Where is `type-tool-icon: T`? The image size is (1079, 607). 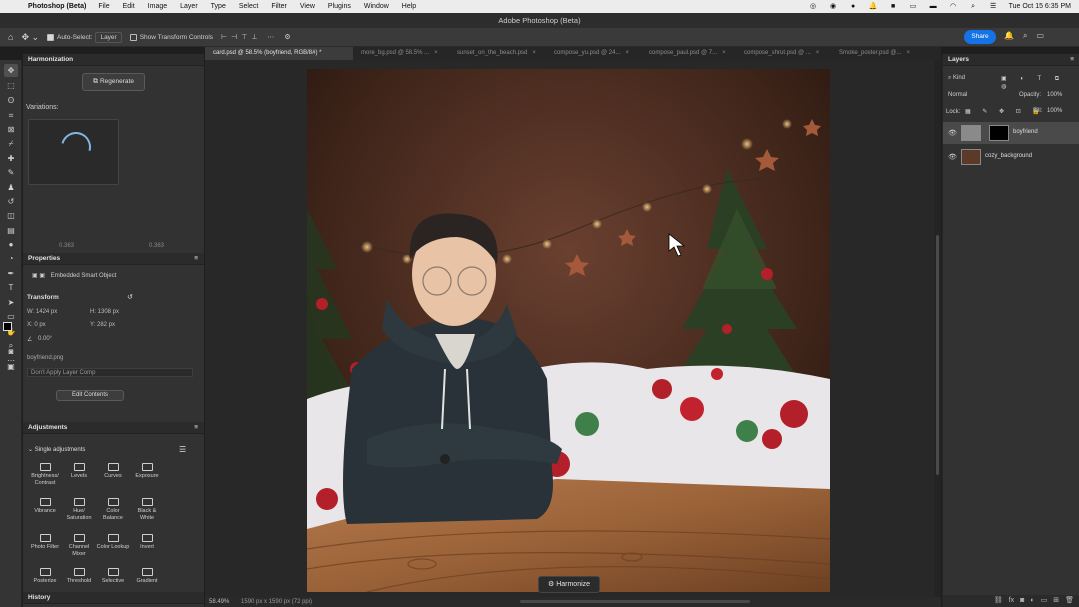 type-tool-icon: T is located at coordinates (11, 287).